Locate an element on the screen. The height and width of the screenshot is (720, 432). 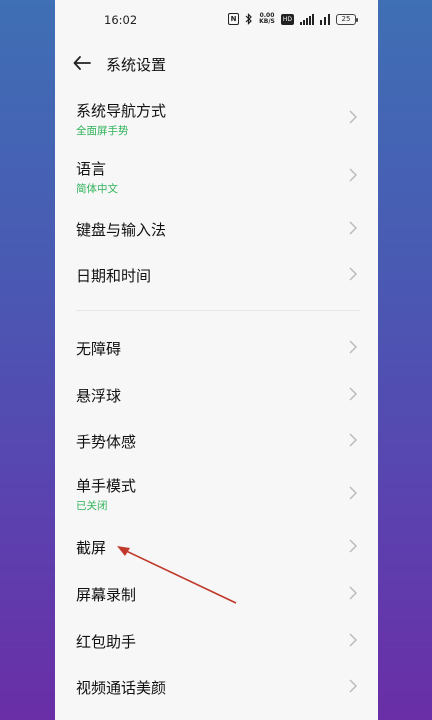
speed-unit: KB/S is located at coordinates (267, 21).